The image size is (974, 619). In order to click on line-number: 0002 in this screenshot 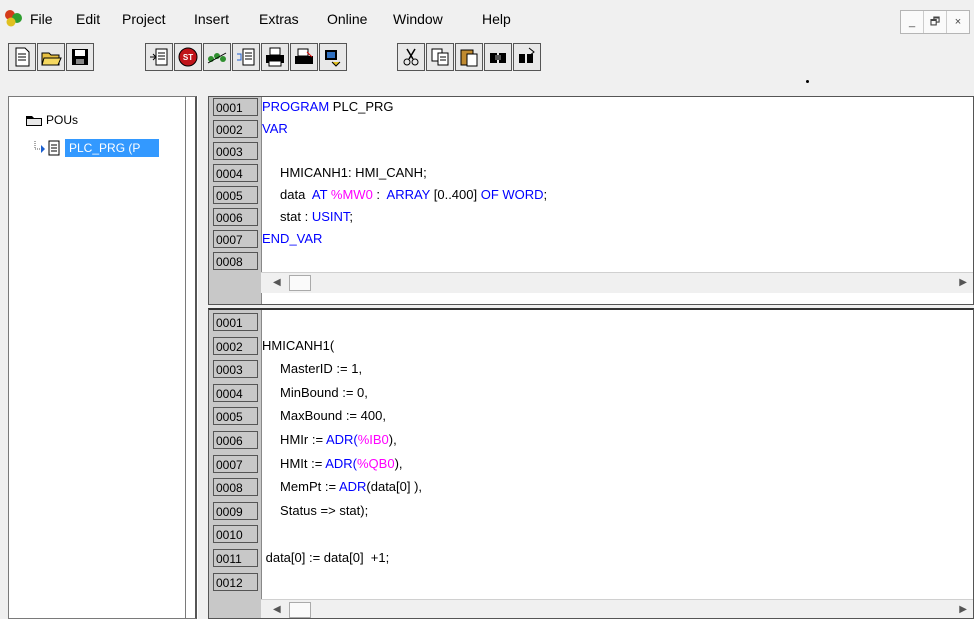, I will do `click(235, 129)`.